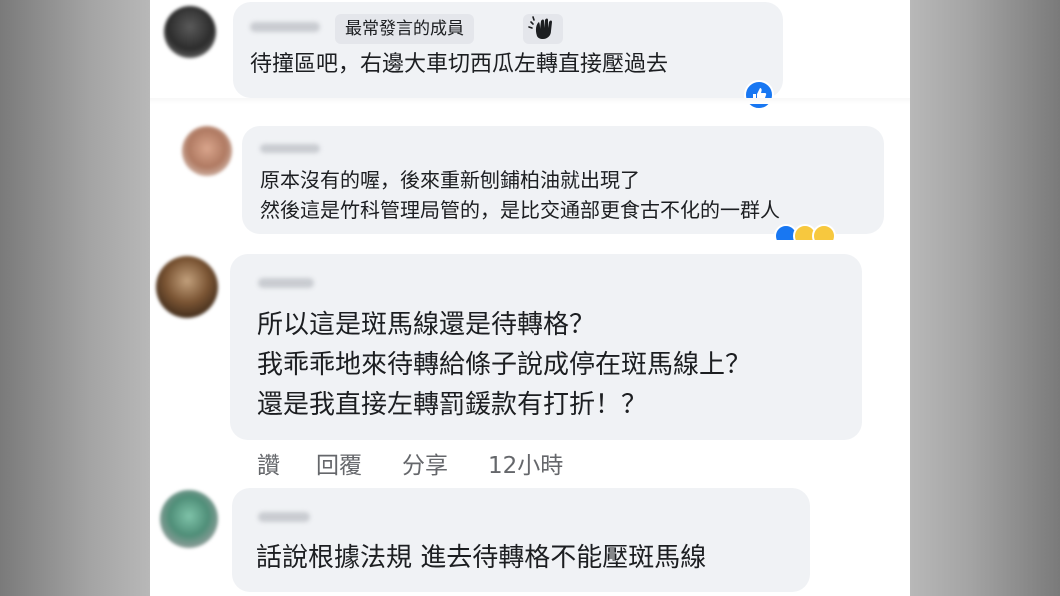  Describe the element at coordinates (339, 463) in the screenshot. I see `reply-link: 回覆` at that location.